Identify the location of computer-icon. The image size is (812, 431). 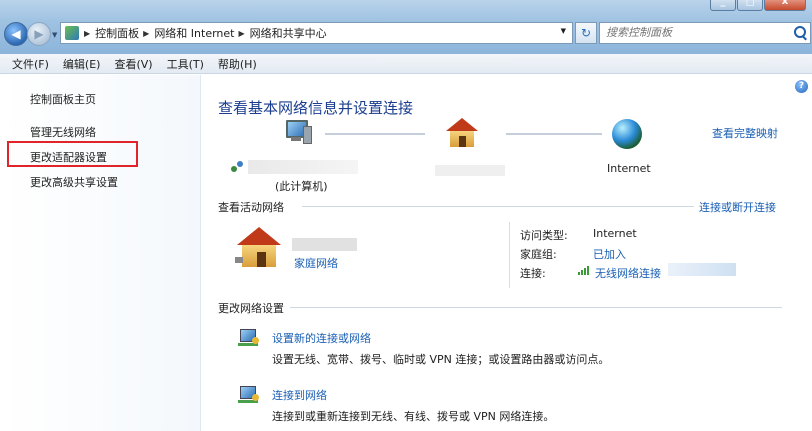
(297, 133).